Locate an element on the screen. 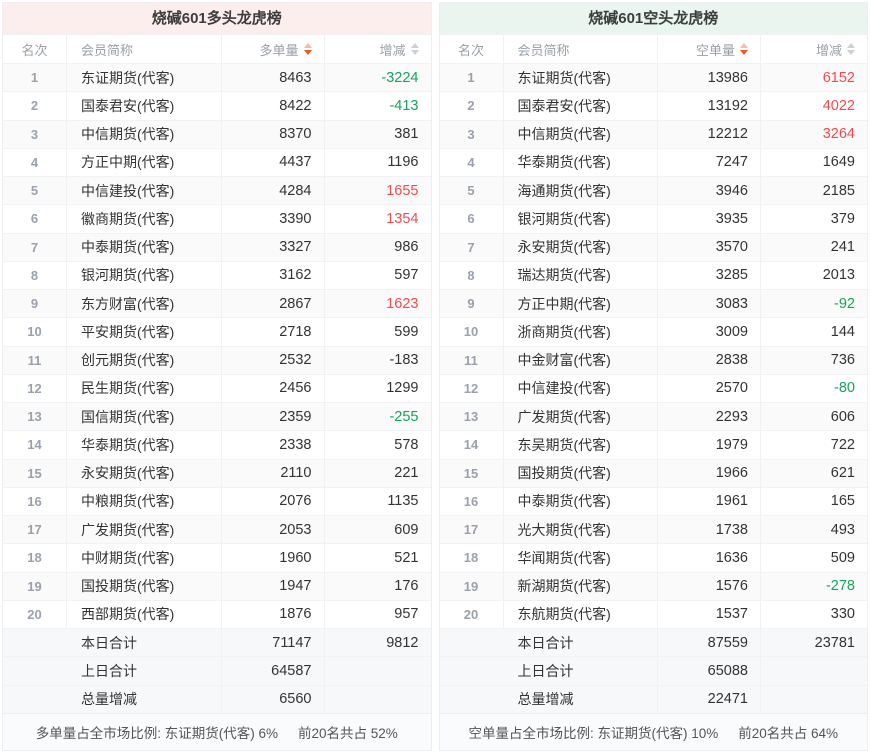 The height and width of the screenshot is (753, 870). table-row: 17 广发期货(代客) 2053 609 is located at coordinates (217, 529).